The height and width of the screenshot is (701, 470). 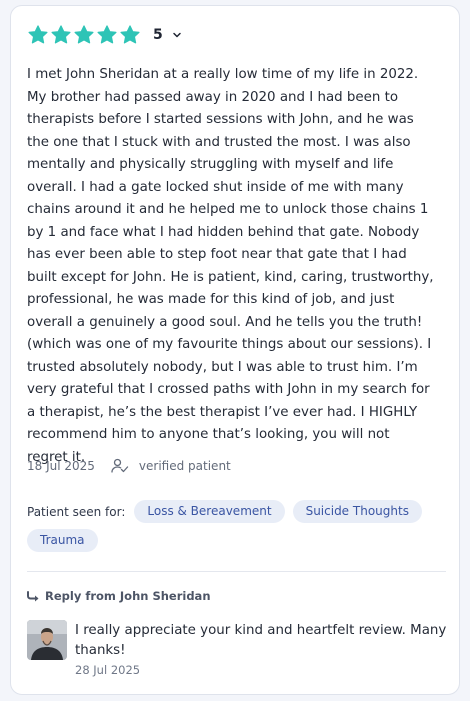 What do you see at coordinates (184, 466) in the screenshot?
I see `verified-label: verified patient` at bounding box center [184, 466].